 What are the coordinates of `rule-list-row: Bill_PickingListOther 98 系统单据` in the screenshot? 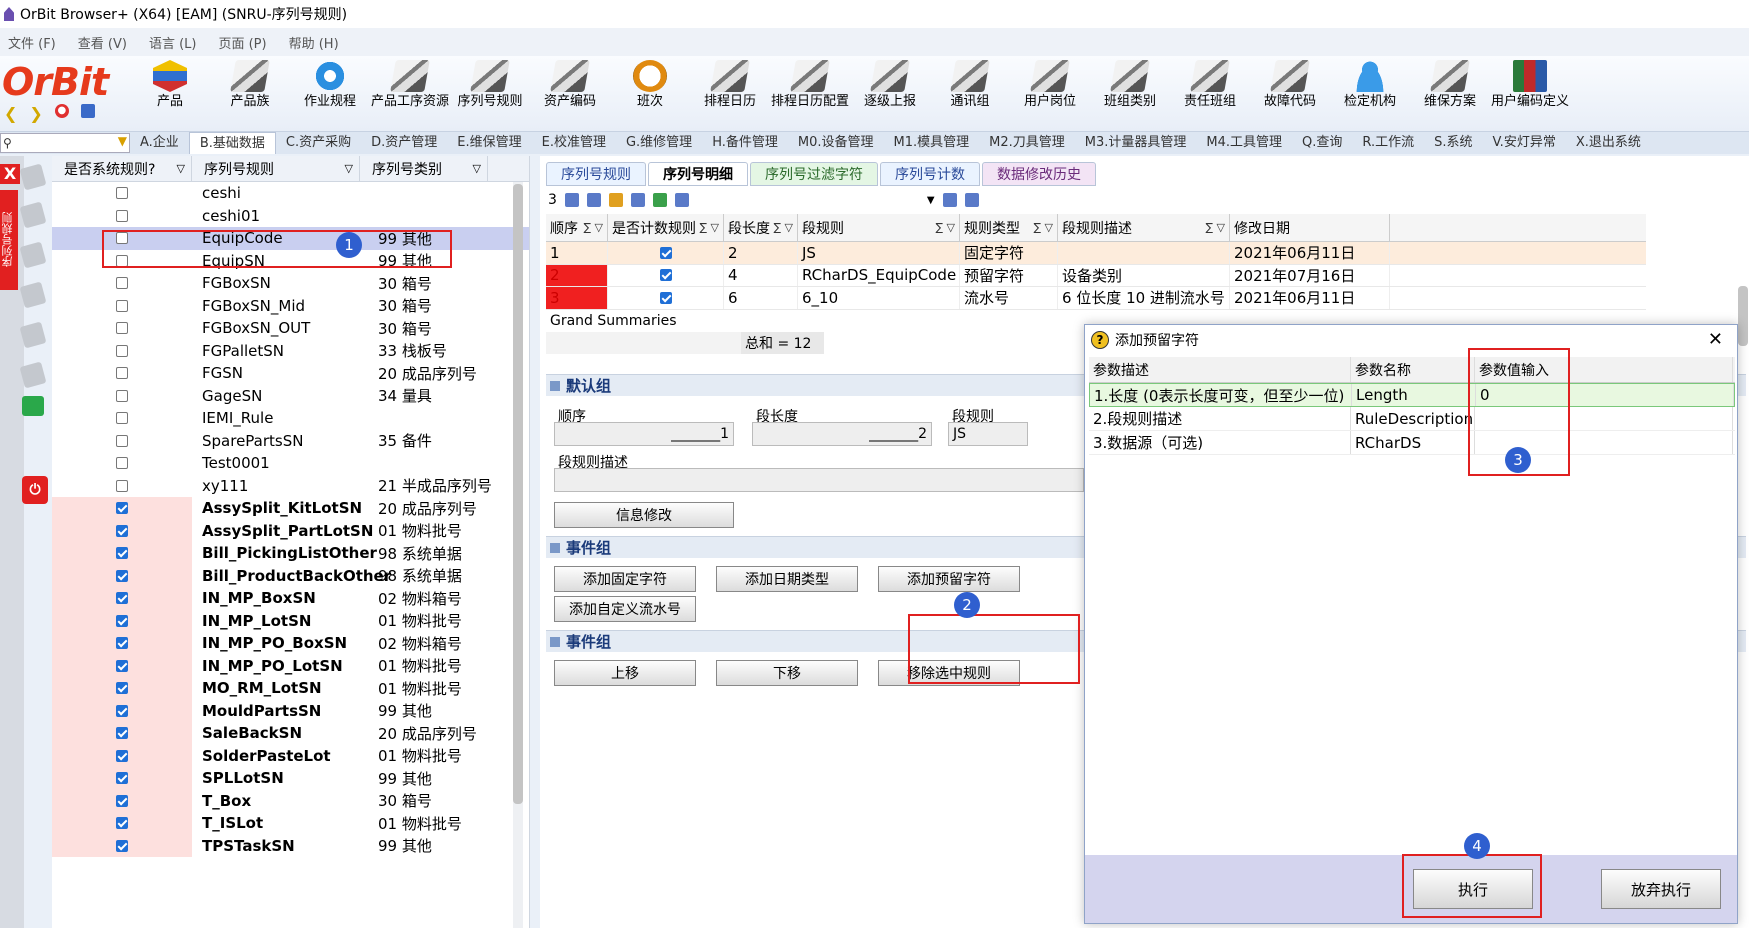 It's located at (290, 553).